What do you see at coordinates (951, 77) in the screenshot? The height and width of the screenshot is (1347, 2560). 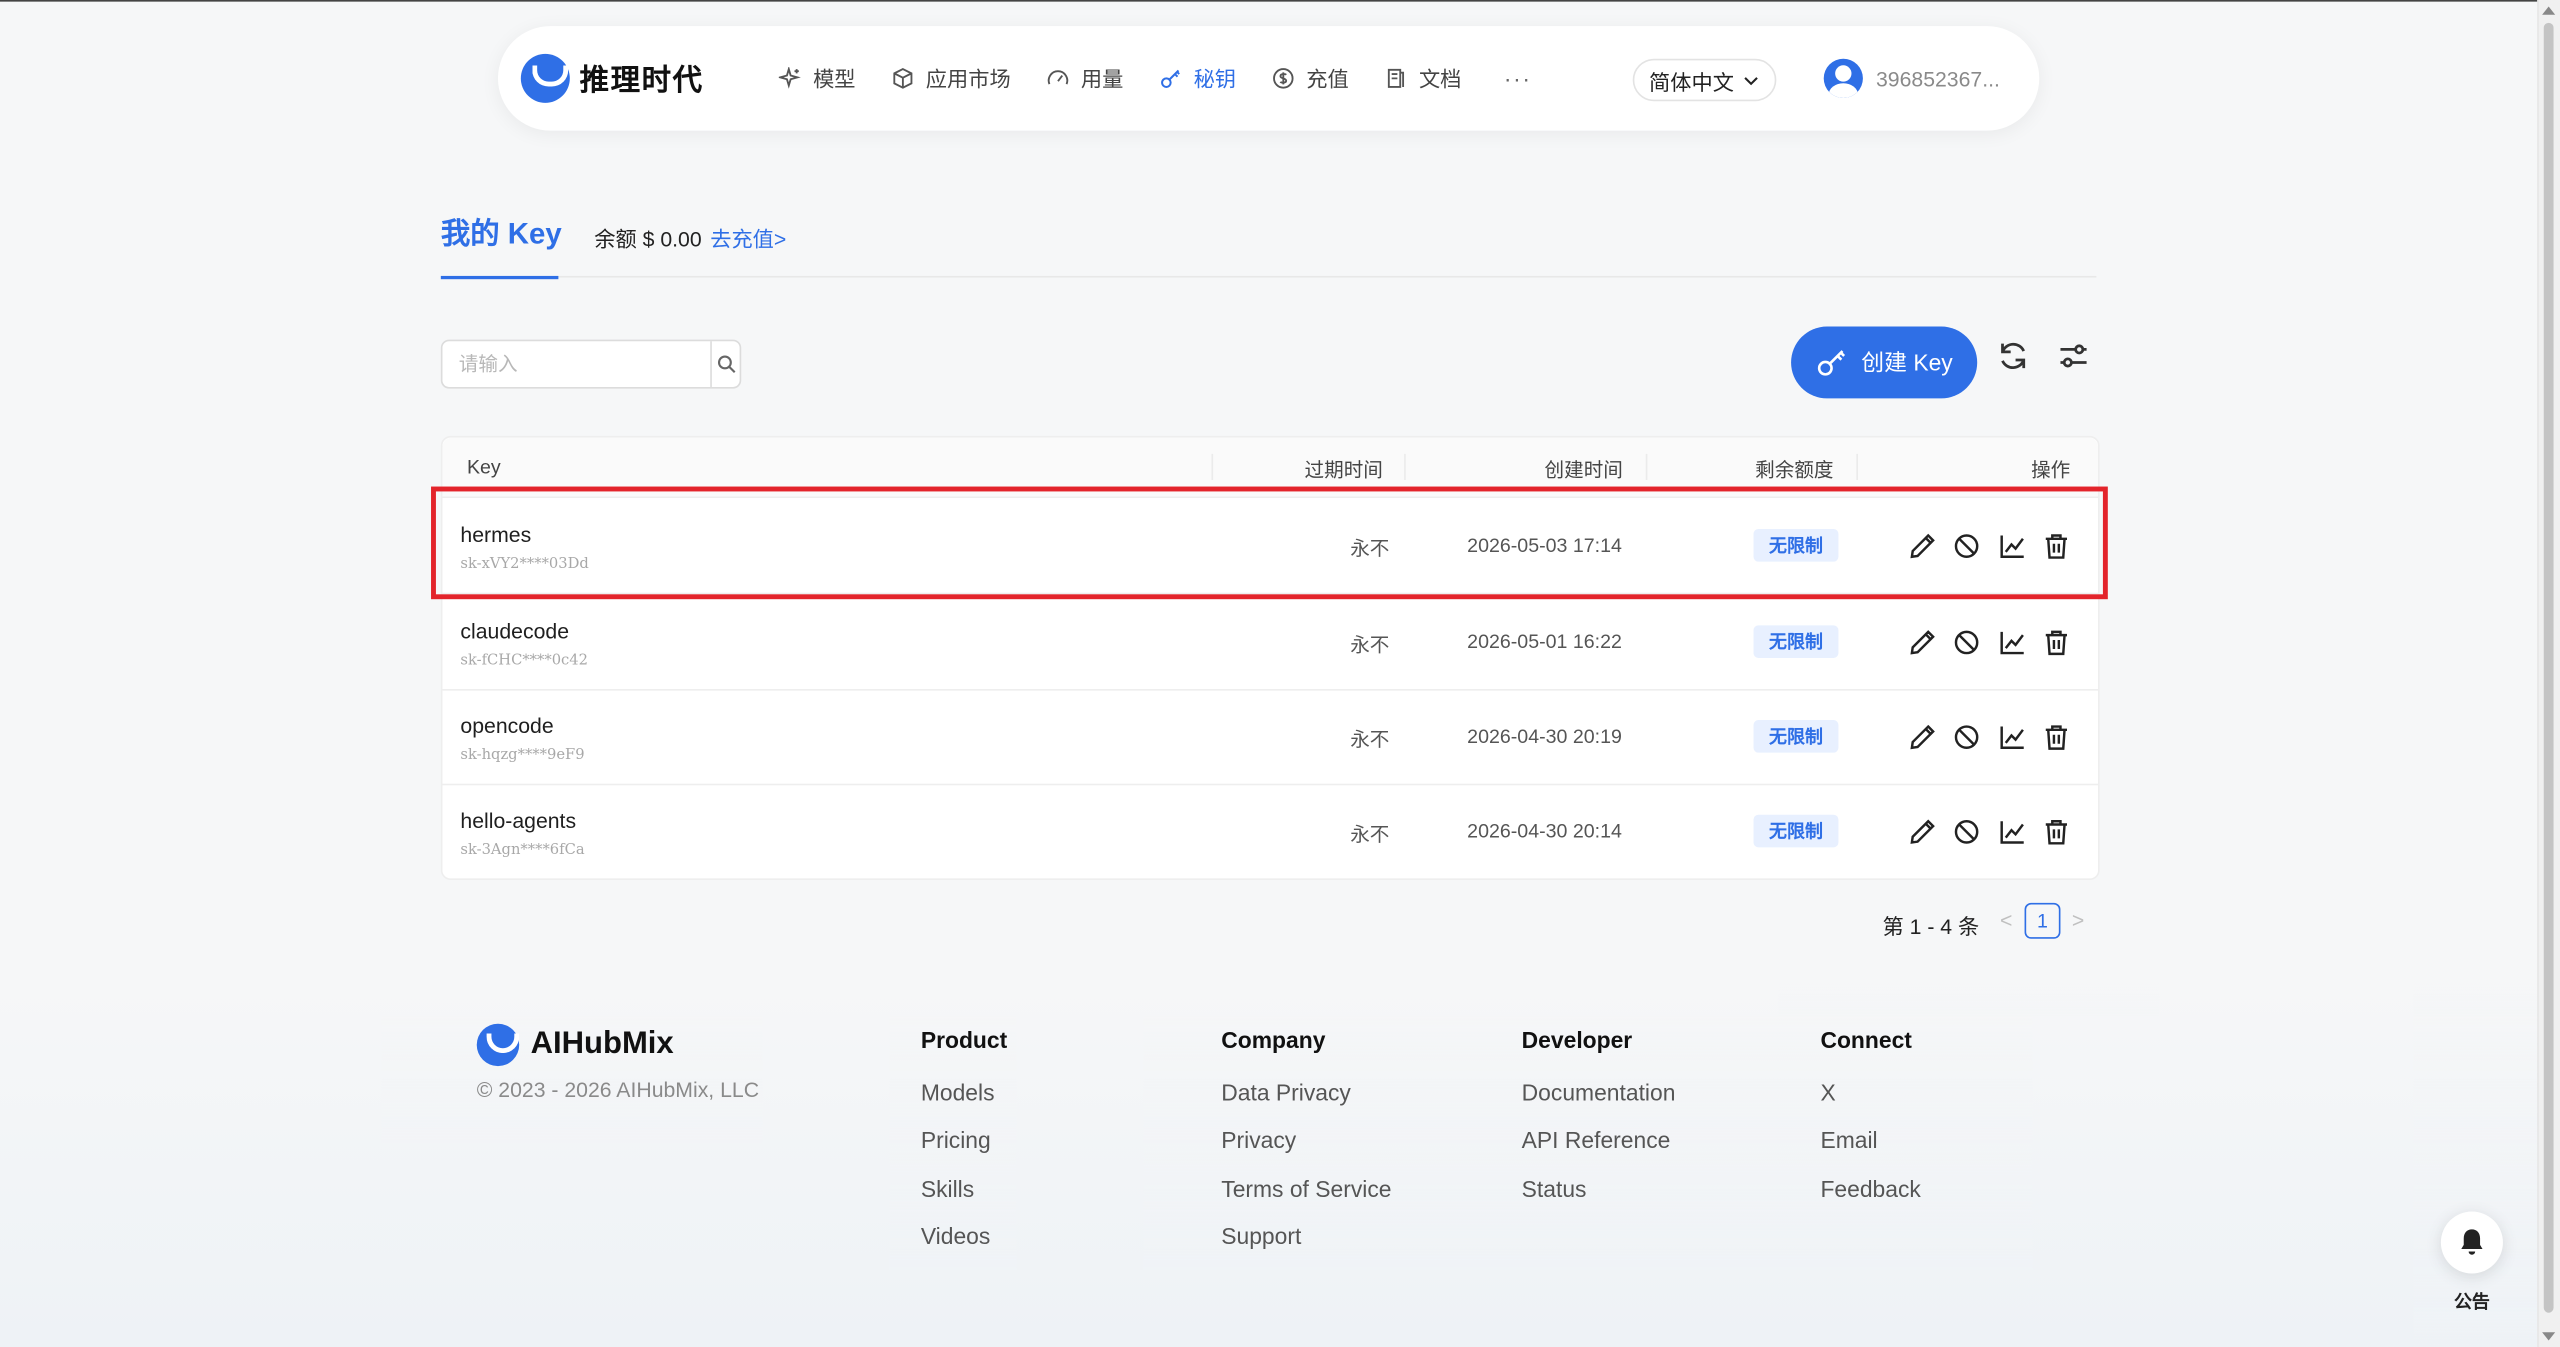 I see `nav-item-app-market: 应用市场` at bounding box center [951, 77].